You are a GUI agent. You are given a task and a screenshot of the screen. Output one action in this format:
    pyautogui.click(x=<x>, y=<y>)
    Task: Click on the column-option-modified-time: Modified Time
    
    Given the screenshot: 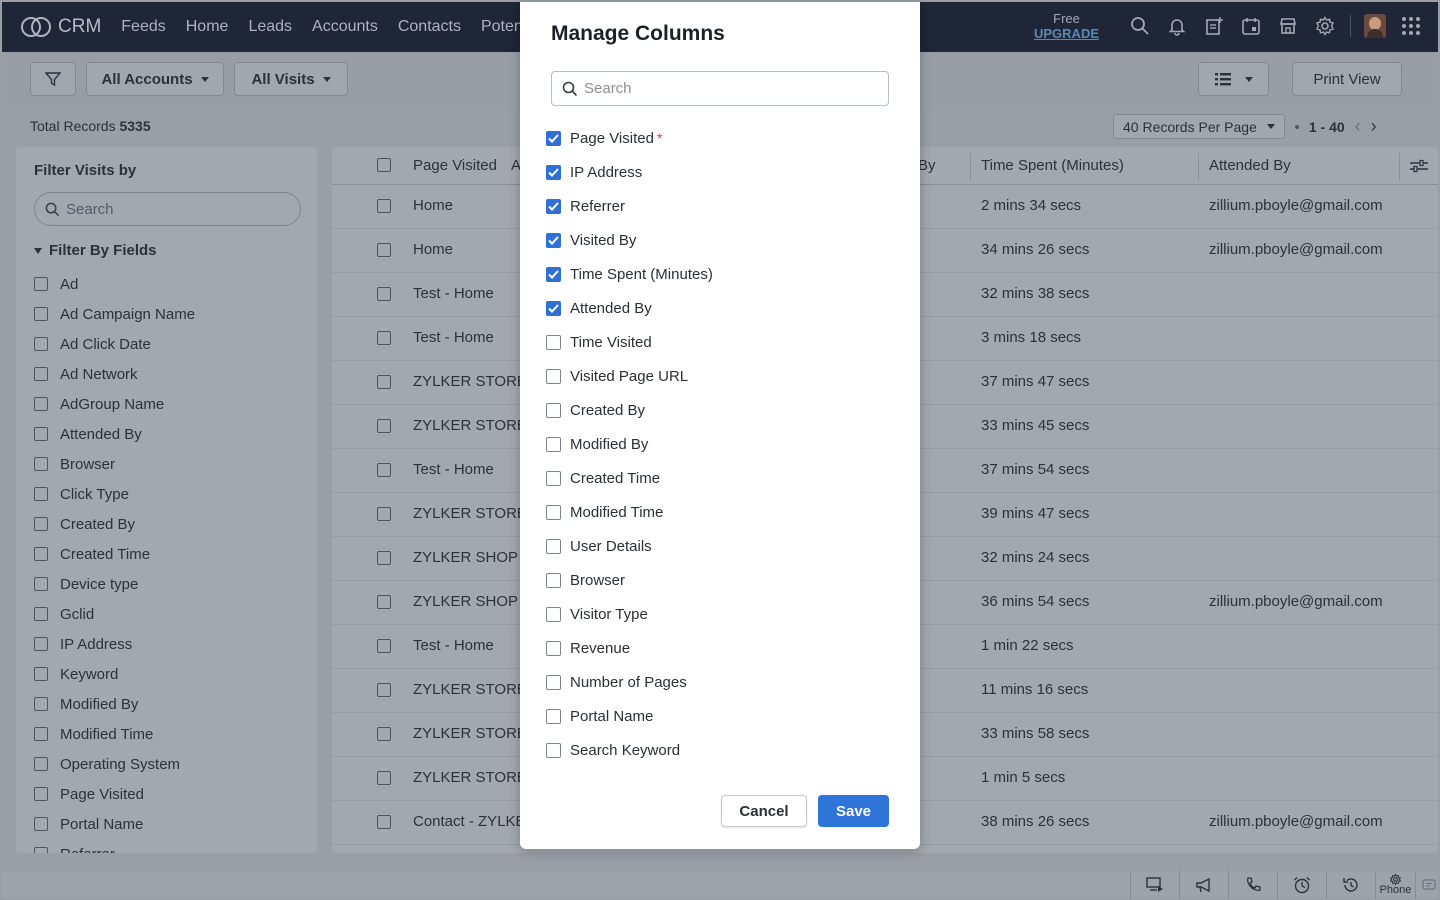 What is the action you would take?
    pyautogui.click(x=629, y=512)
    